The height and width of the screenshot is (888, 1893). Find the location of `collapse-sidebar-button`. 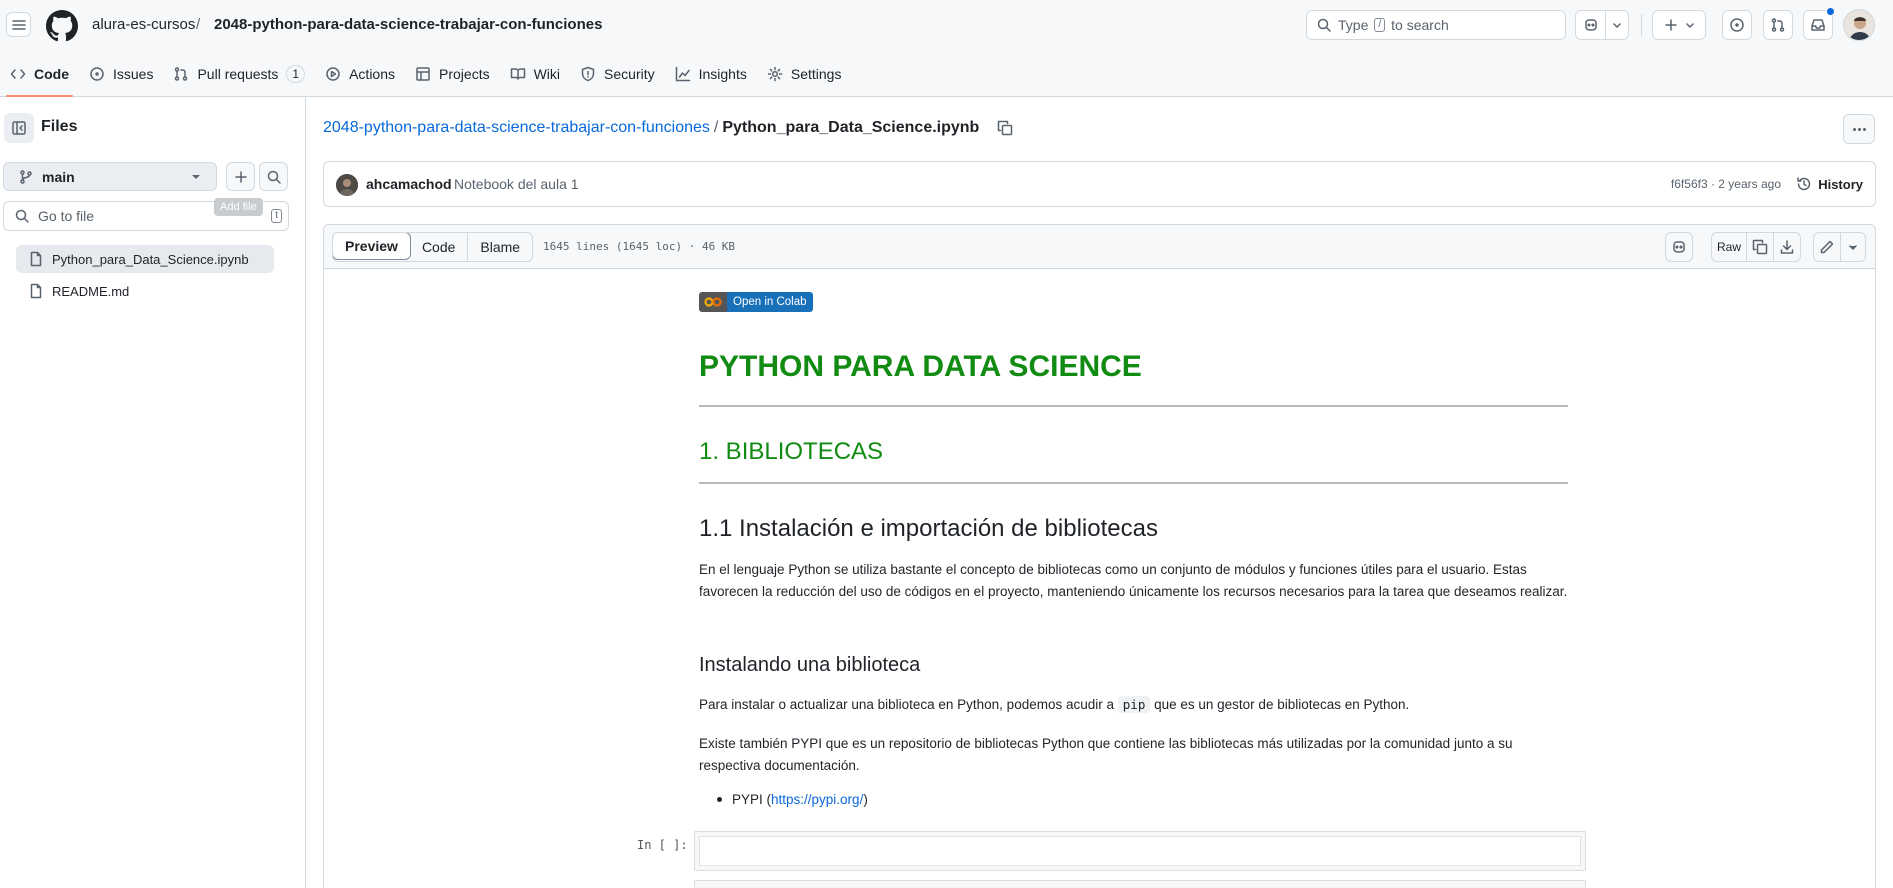

collapse-sidebar-button is located at coordinates (19, 128).